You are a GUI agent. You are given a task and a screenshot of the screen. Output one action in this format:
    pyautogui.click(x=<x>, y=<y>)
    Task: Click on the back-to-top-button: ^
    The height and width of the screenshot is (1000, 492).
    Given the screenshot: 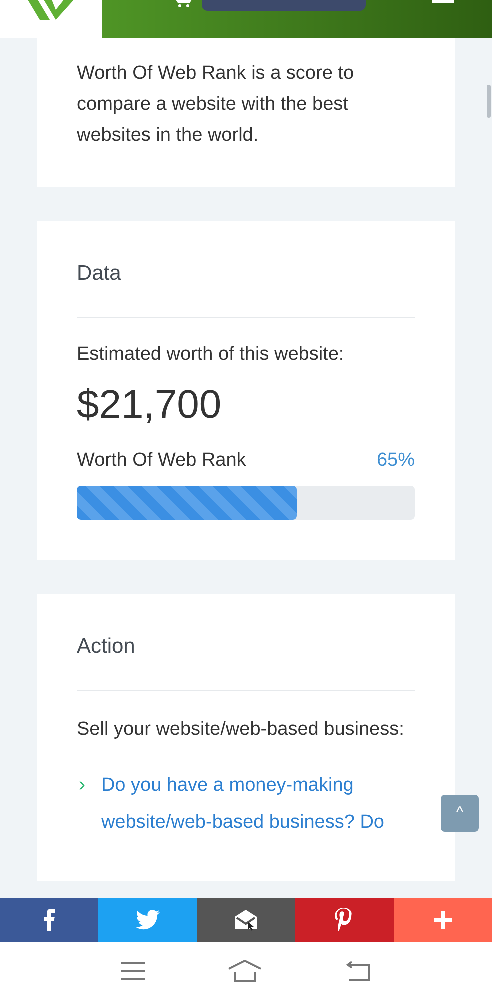 What is the action you would take?
    pyautogui.click(x=460, y=813)
    